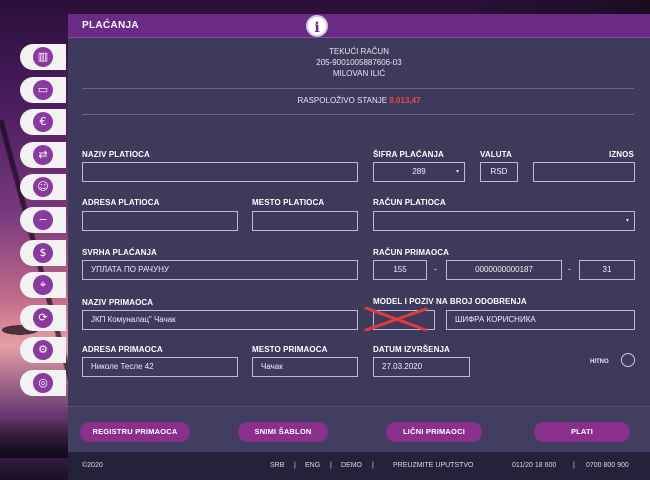  Describe the element at coordinates (342, 100) in the screenshot. I see `balance-label: RASPOLOŽIVO STANJE` at that location.